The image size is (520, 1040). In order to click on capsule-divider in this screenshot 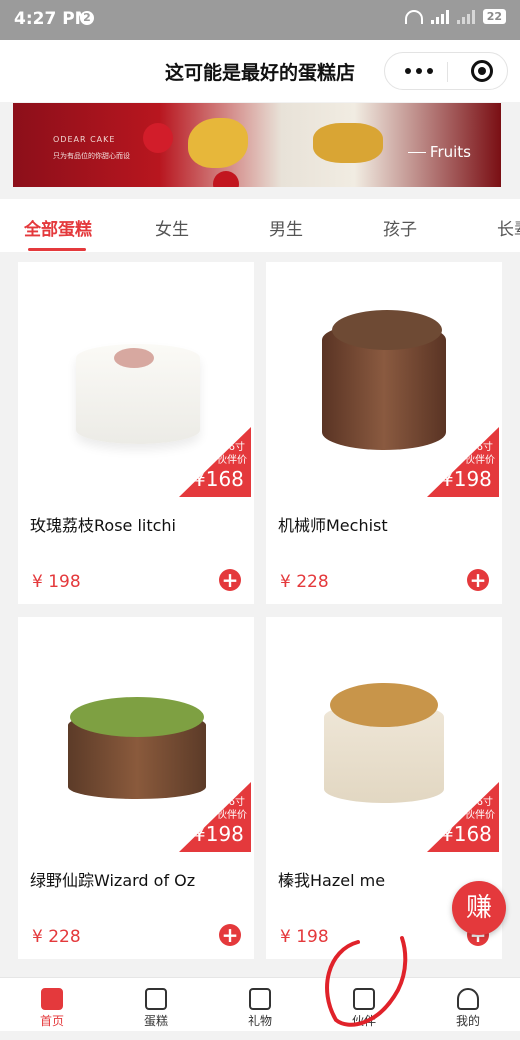, I will do `click(447, 72)`.